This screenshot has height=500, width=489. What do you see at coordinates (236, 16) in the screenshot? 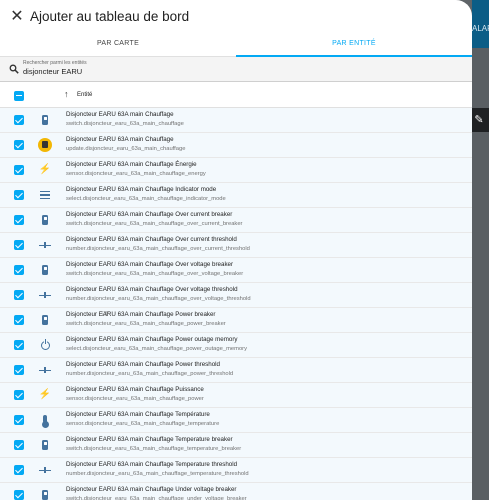
I see `dialog-header: ✕ Ajouter au tableau de bord` at bounding box center [236, 16].